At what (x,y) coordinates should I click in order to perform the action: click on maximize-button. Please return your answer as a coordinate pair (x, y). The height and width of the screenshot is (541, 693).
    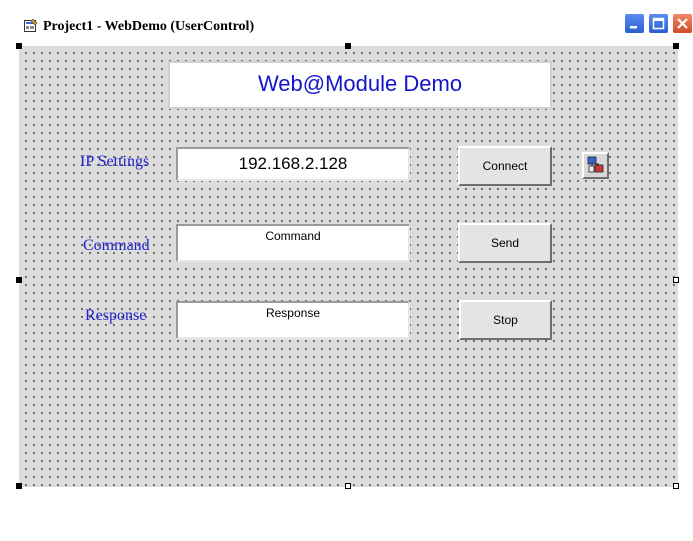
    Looking at the image, I should click on (658, 23).